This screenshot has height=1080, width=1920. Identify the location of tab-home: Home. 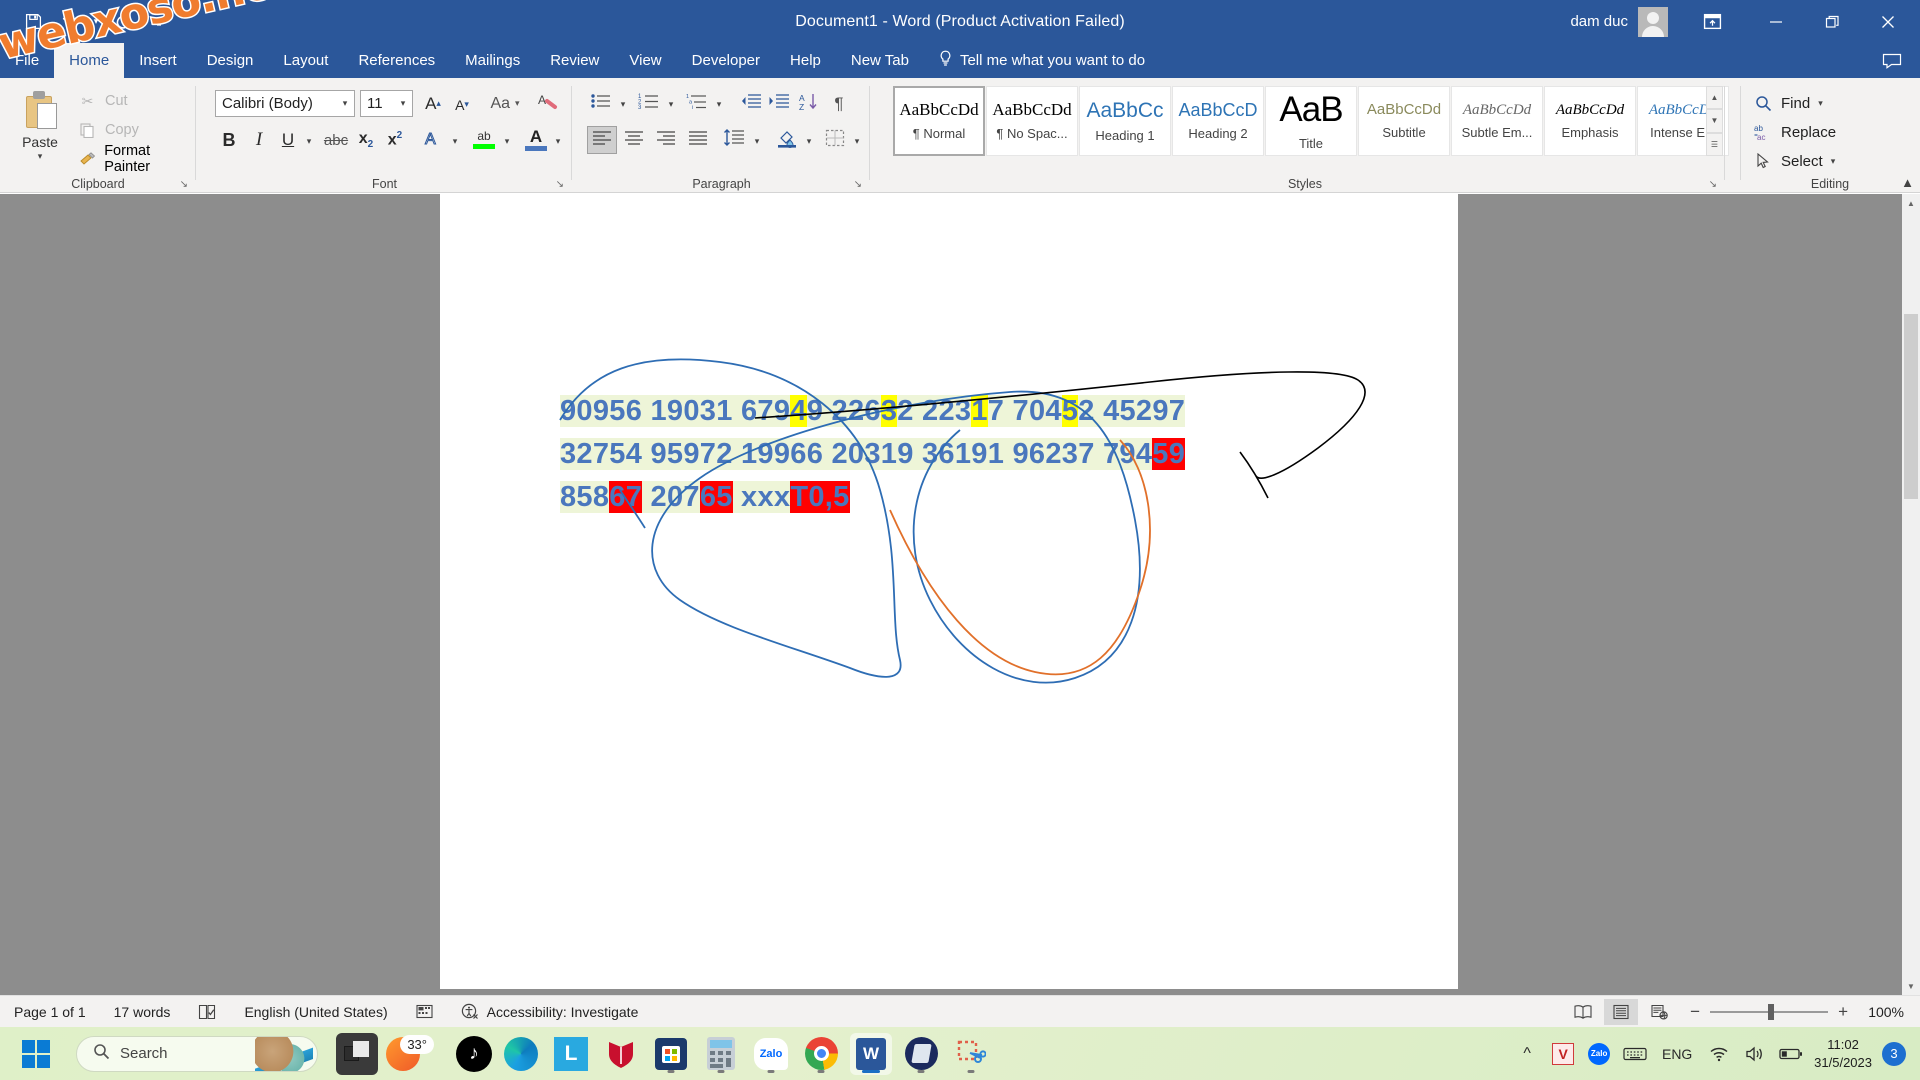
(89, 60).